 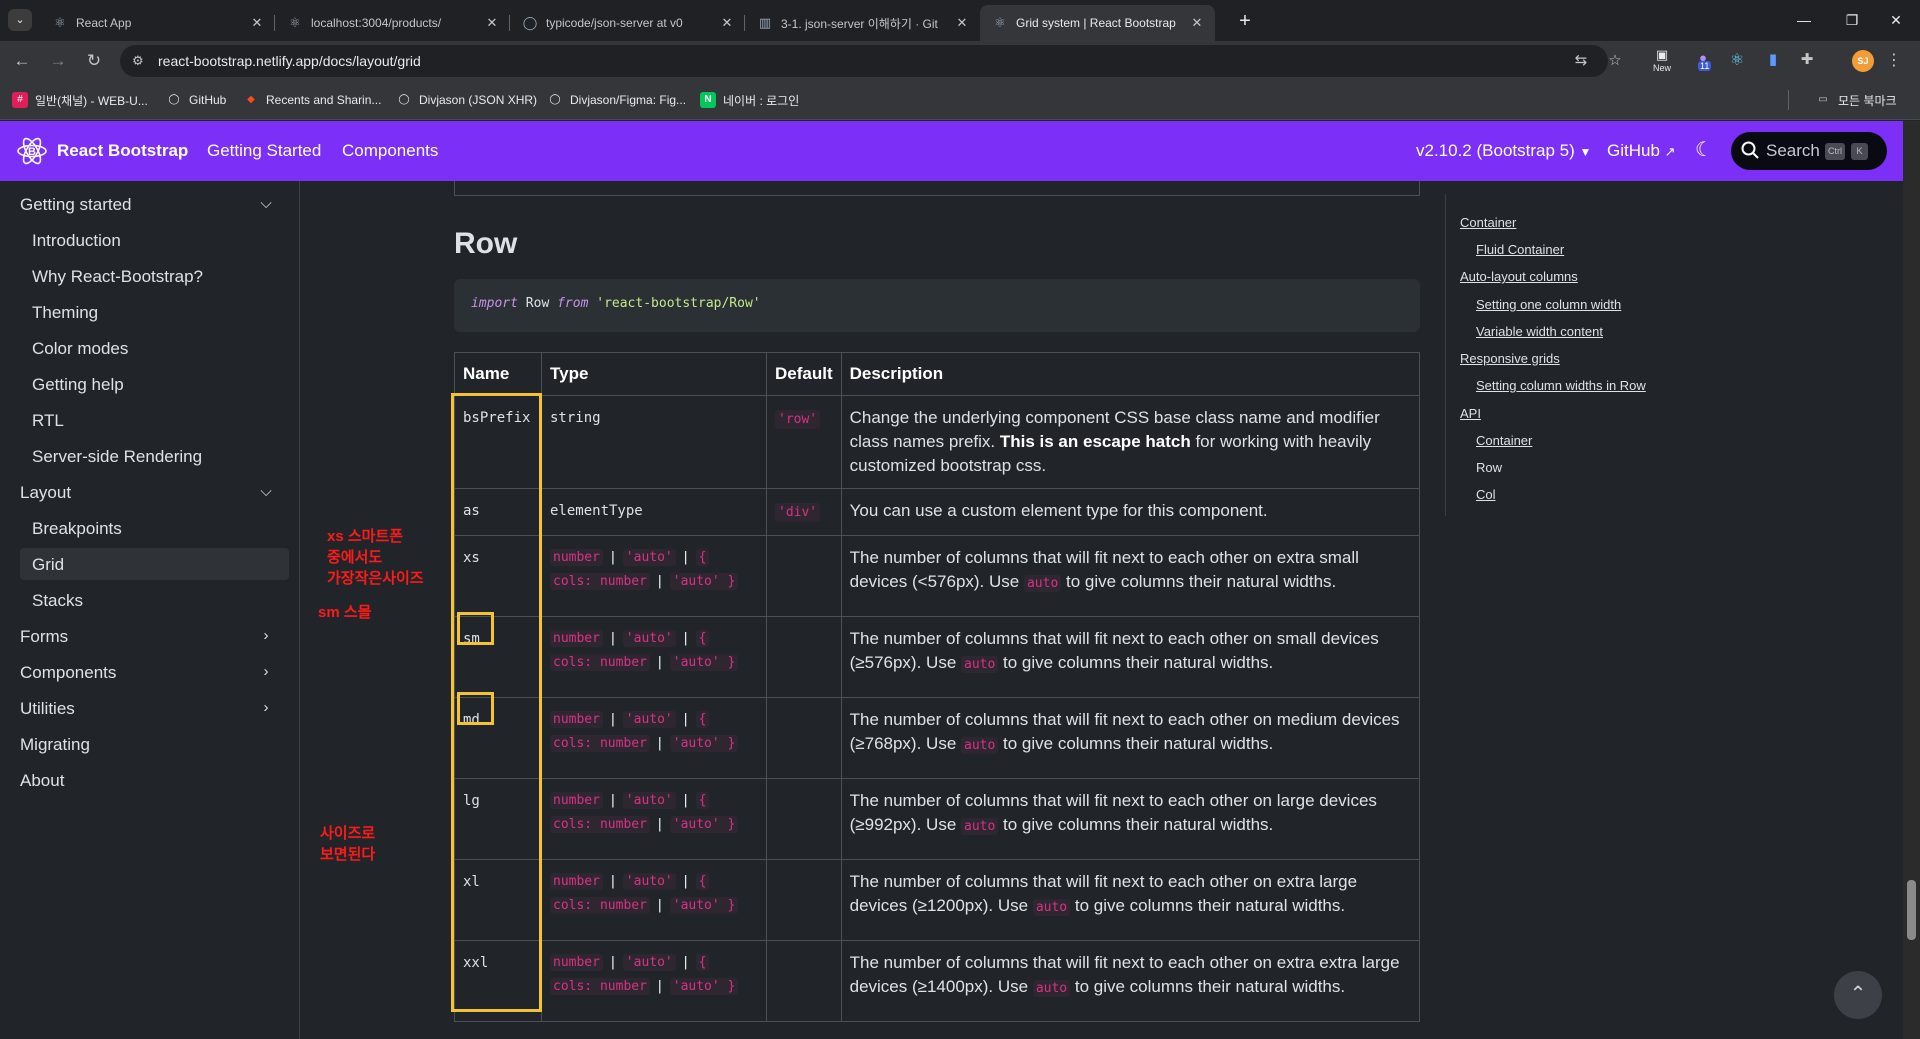 I want to click on search-button: Search Ctrl K, so click(x=1809, y=151).